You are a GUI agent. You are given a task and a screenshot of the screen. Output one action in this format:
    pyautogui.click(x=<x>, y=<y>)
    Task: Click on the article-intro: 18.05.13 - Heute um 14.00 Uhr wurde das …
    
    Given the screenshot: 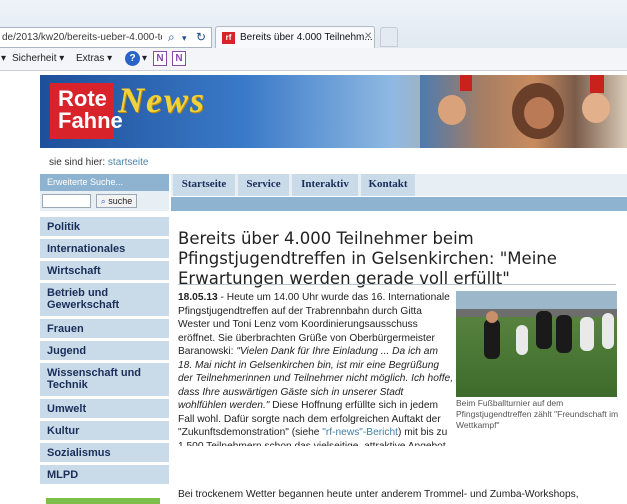 What is the action you would take?
    pyautogui.click(x=316, y=369)
    